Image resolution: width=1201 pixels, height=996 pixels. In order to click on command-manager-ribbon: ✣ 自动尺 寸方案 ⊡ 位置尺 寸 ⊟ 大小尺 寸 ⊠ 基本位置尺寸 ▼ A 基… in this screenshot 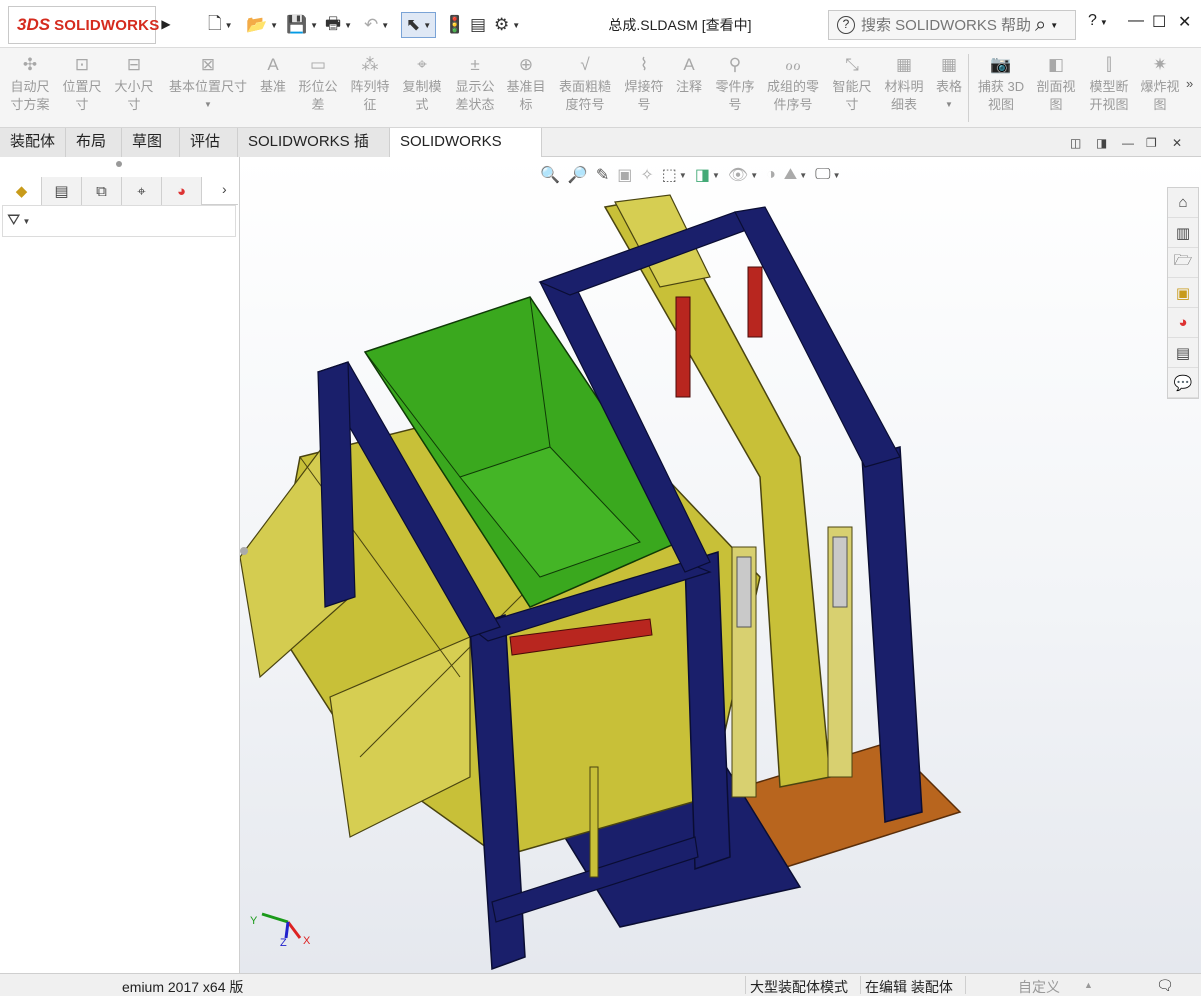, I will do `click(600, 88)`.